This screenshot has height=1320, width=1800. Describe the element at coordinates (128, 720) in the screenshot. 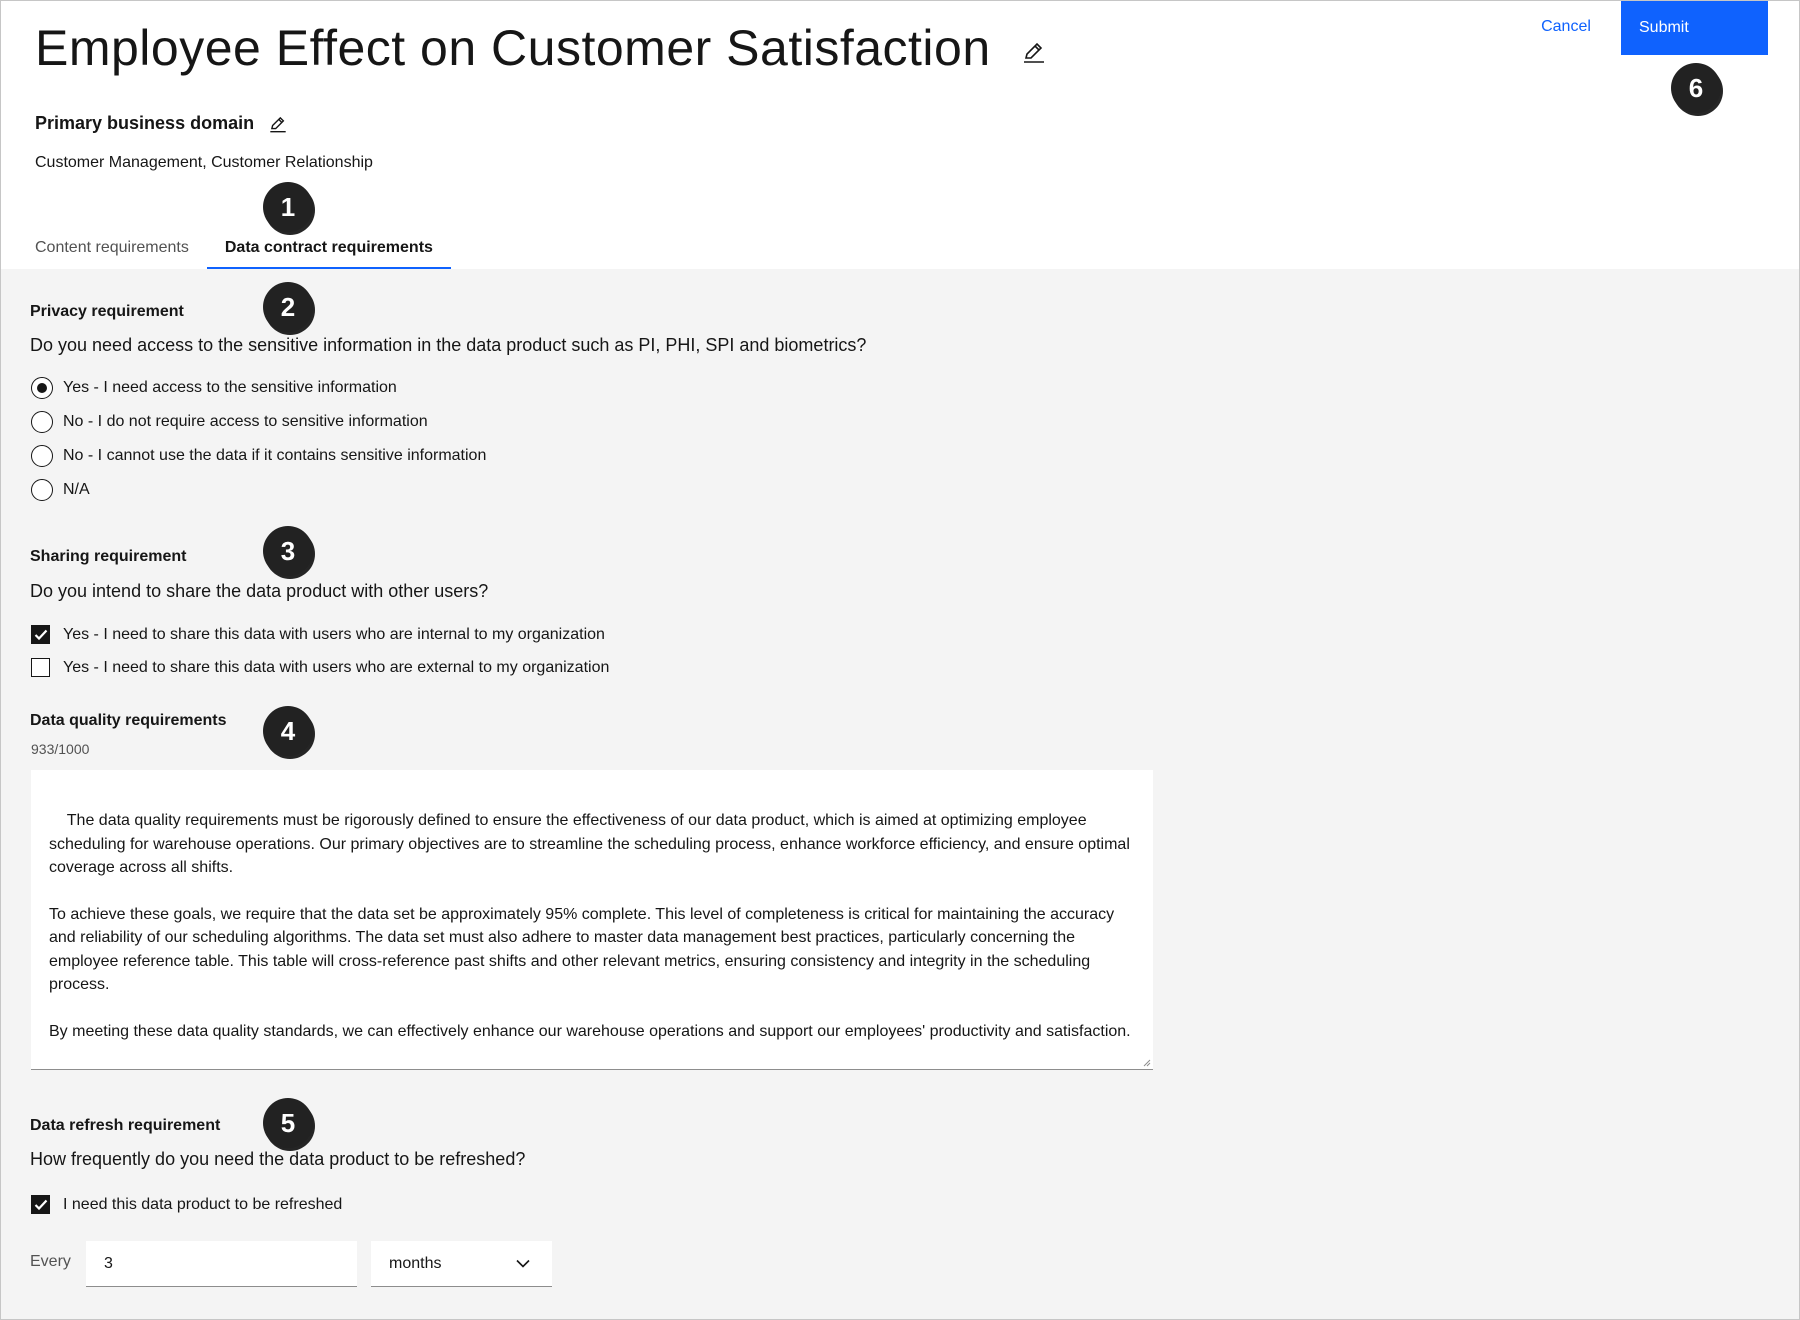

I see `quality-label: Data quality requirements` at that location.